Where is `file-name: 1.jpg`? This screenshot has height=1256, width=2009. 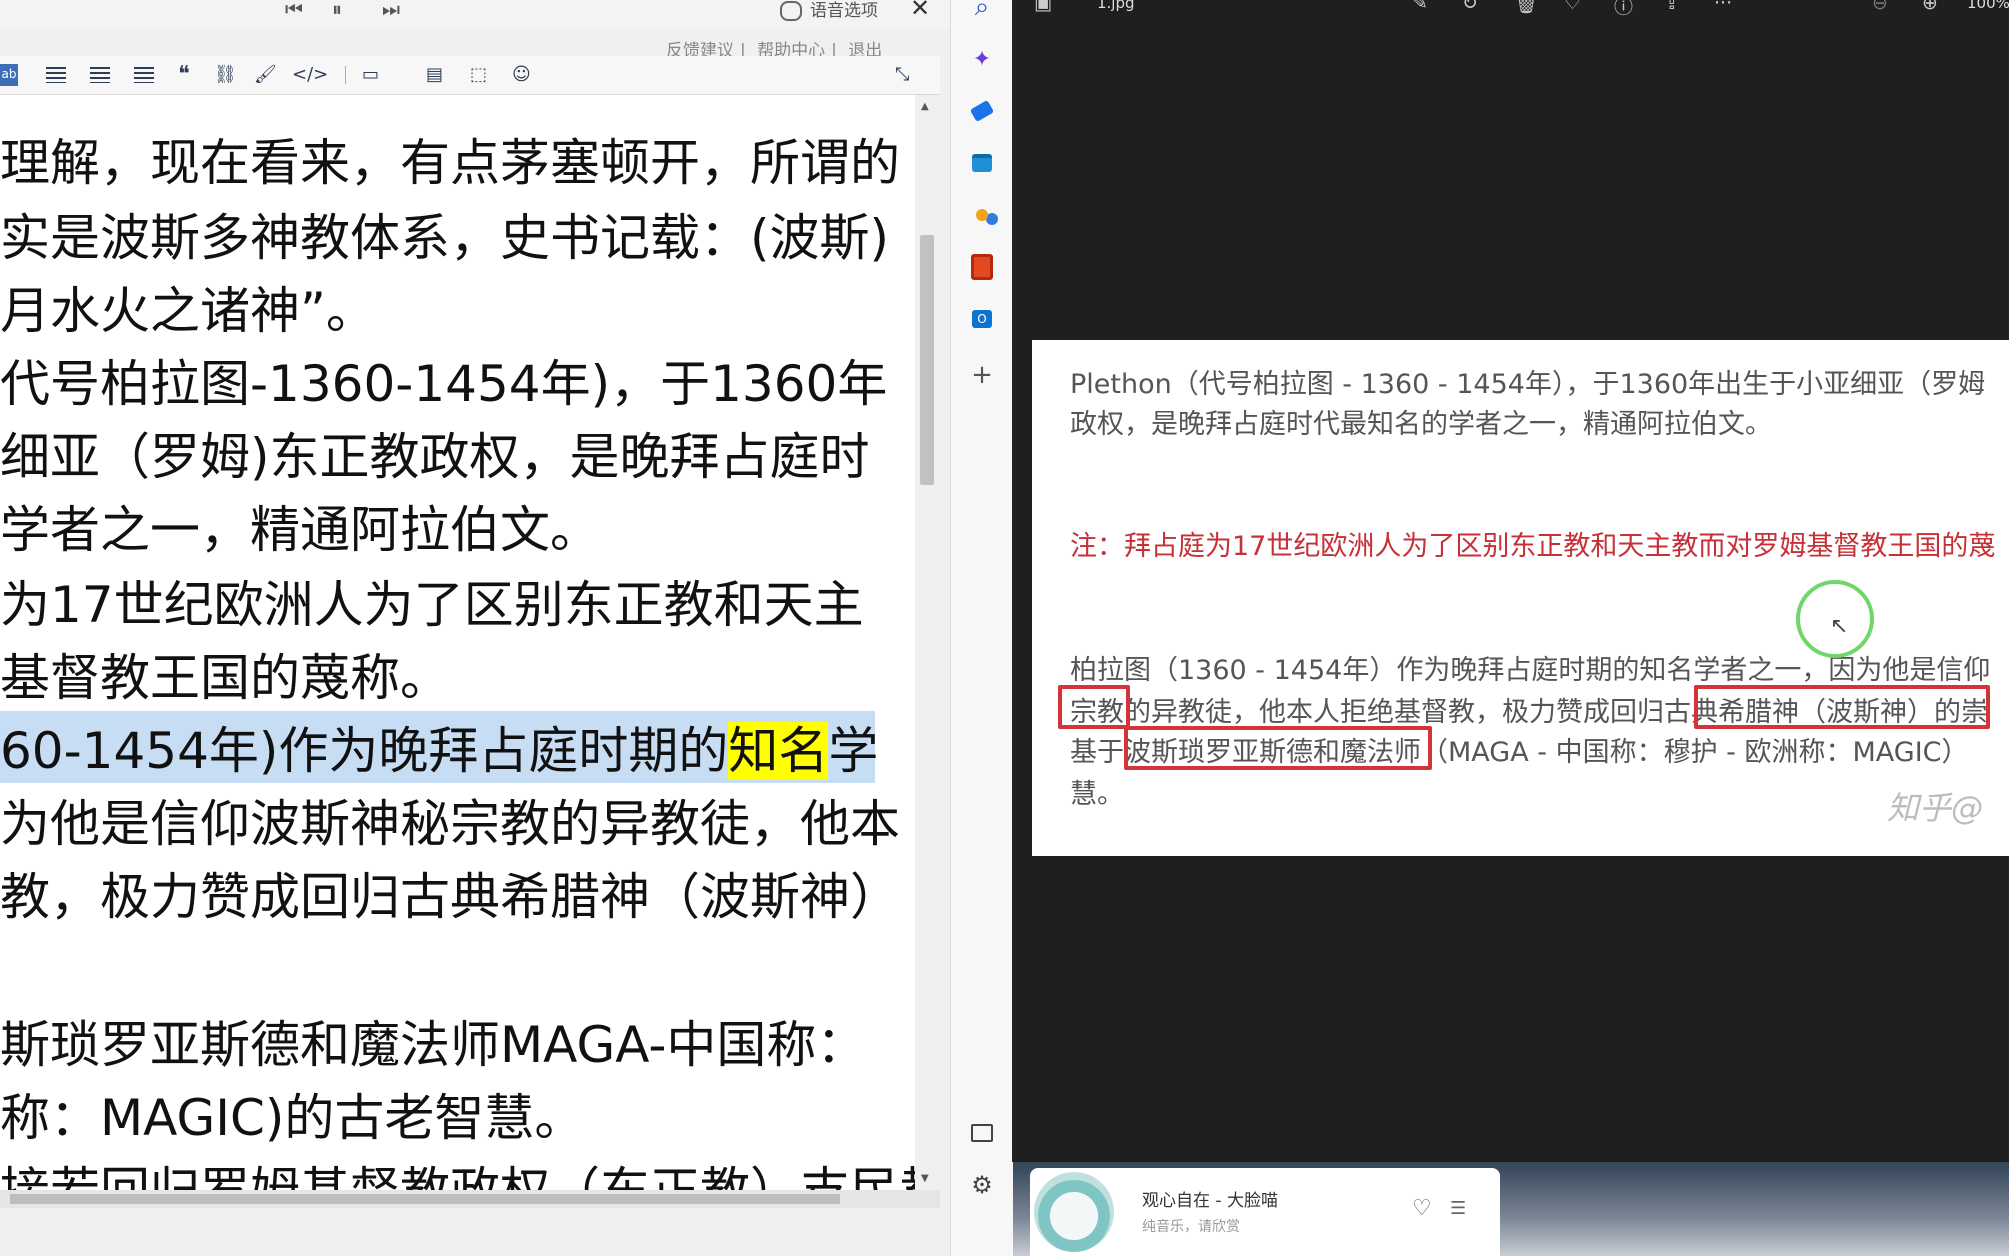
file-name: 1.jpg is located at coordinates (1116, 6).